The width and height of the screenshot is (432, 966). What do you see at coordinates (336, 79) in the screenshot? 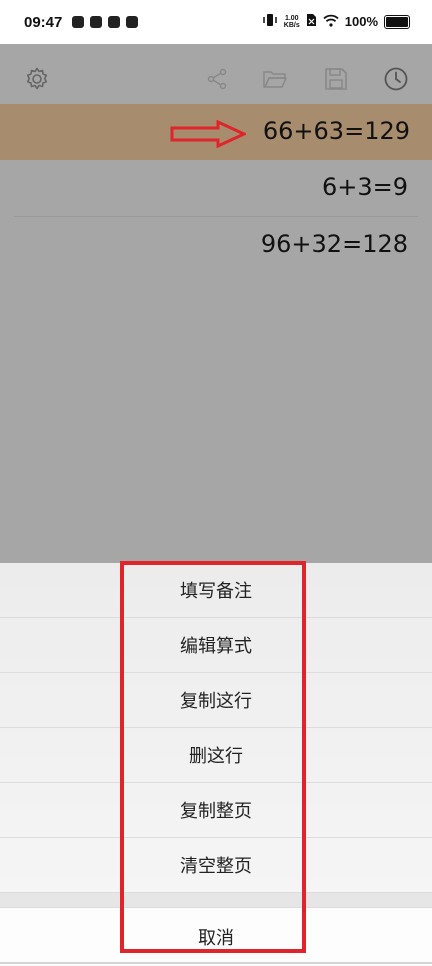
I see `save-floppy-icon` at bounding box center [336, 79].